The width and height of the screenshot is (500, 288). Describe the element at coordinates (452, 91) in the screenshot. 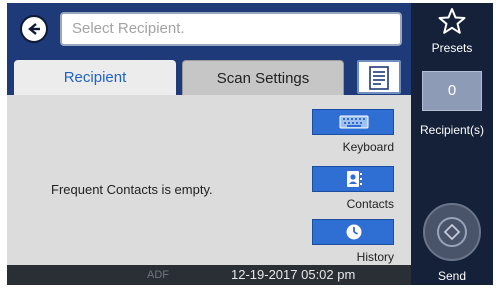

I see `recipient-count: 0` at that location.